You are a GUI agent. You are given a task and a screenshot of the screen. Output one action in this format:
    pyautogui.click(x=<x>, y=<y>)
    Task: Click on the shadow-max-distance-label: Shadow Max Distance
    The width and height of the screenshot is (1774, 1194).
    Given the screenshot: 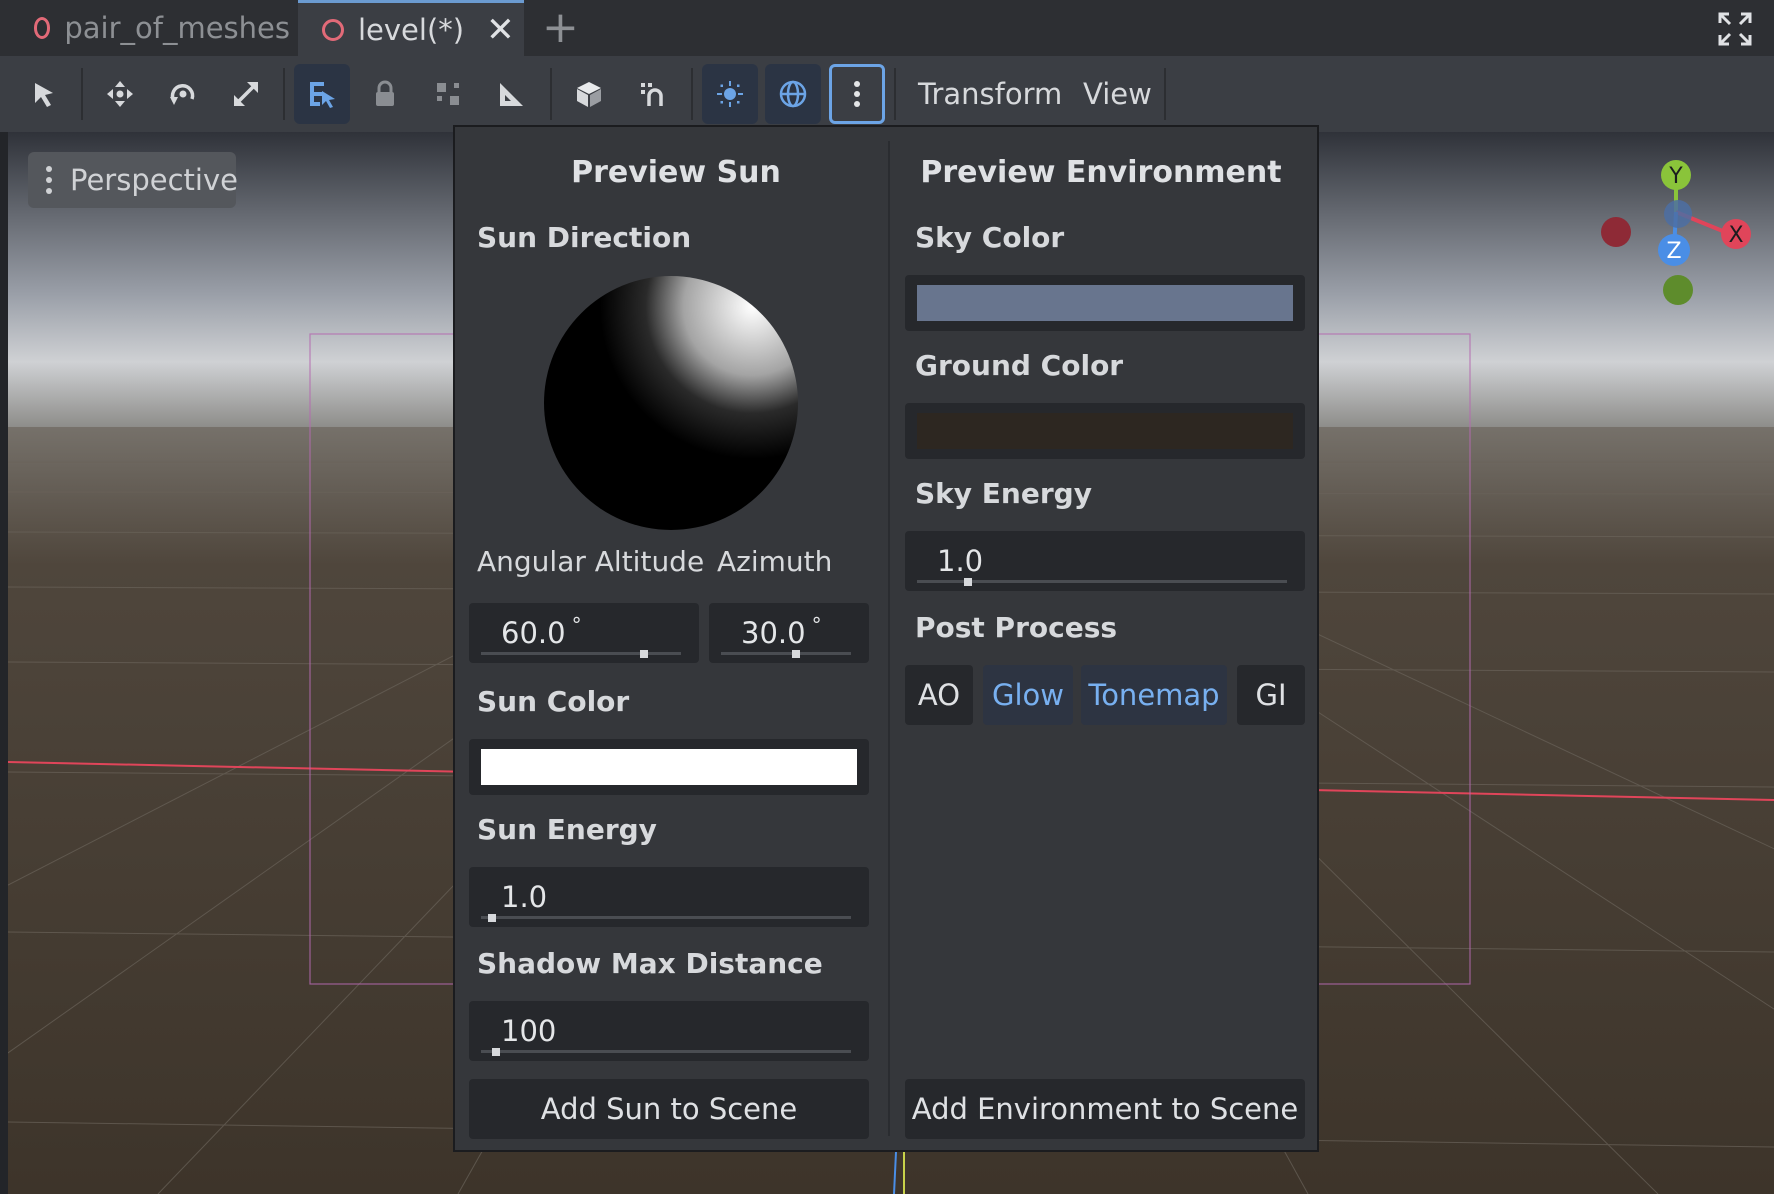 What is the action you would take?
    pyautogui.click(x=650, y=963)
    